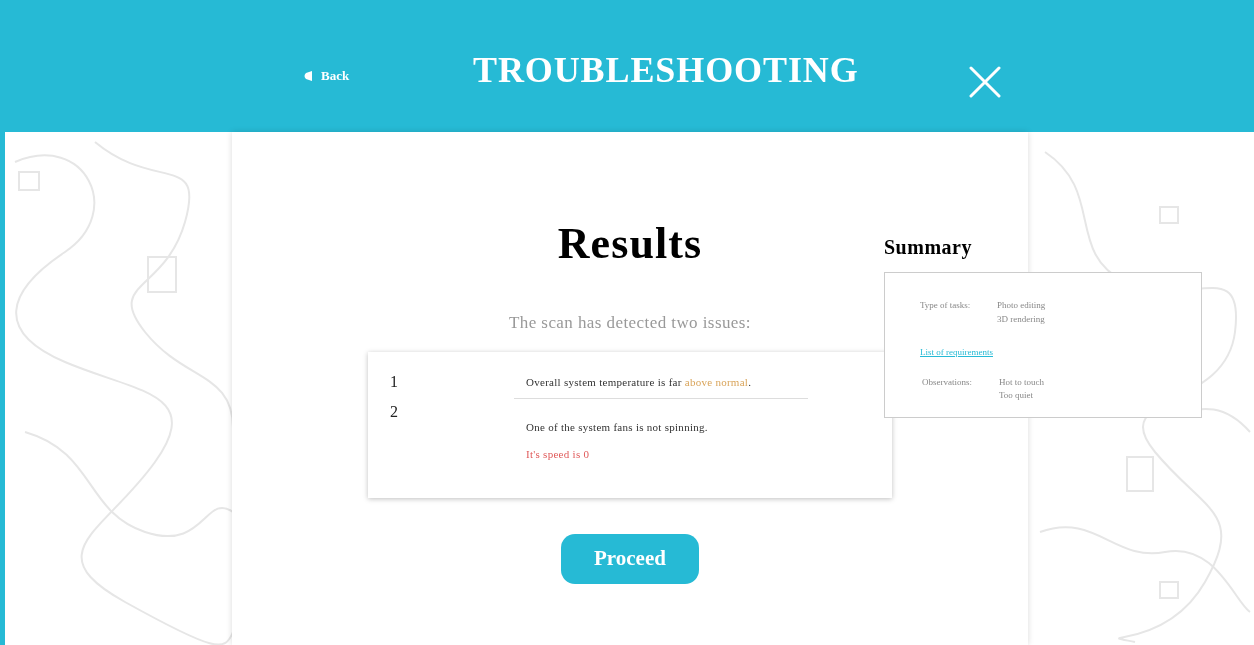 This screenshot has height=645, width=1254. I want to click on task-value: Photo editing, so click(1021, 305).